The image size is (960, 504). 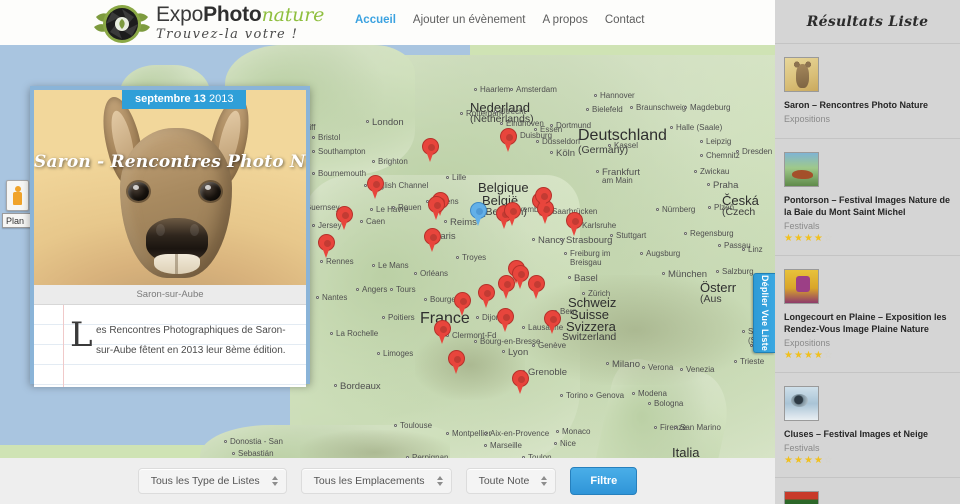 I want to click on bird-green-poster-thumbnail, so click(x=801, y=497).